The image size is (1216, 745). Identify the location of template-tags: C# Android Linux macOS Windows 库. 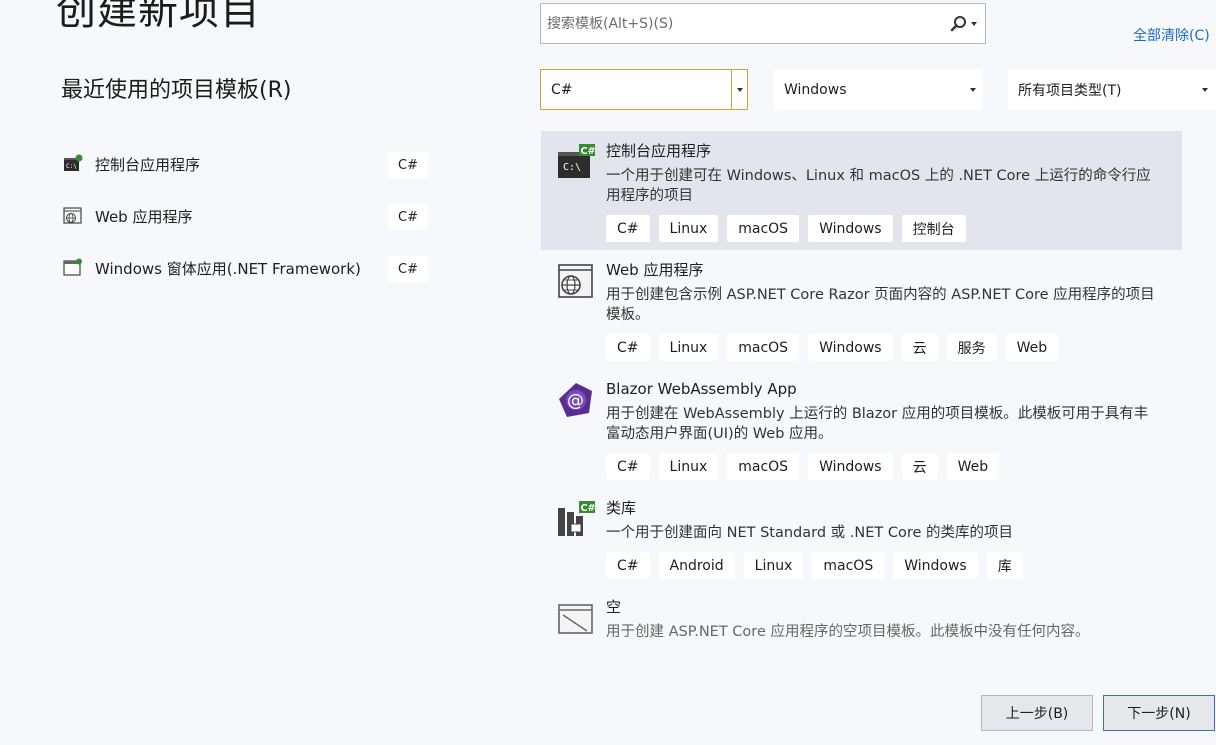
(884, 565).